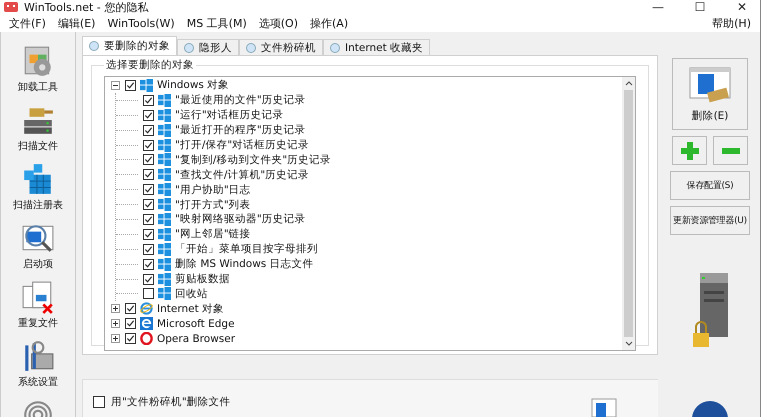 This screenshot has height=417, width=761. What do you see at coordinates (38, 246) in the screenshot?
I see `sidebar-item: 启动项` at bounding box center [38, 246].